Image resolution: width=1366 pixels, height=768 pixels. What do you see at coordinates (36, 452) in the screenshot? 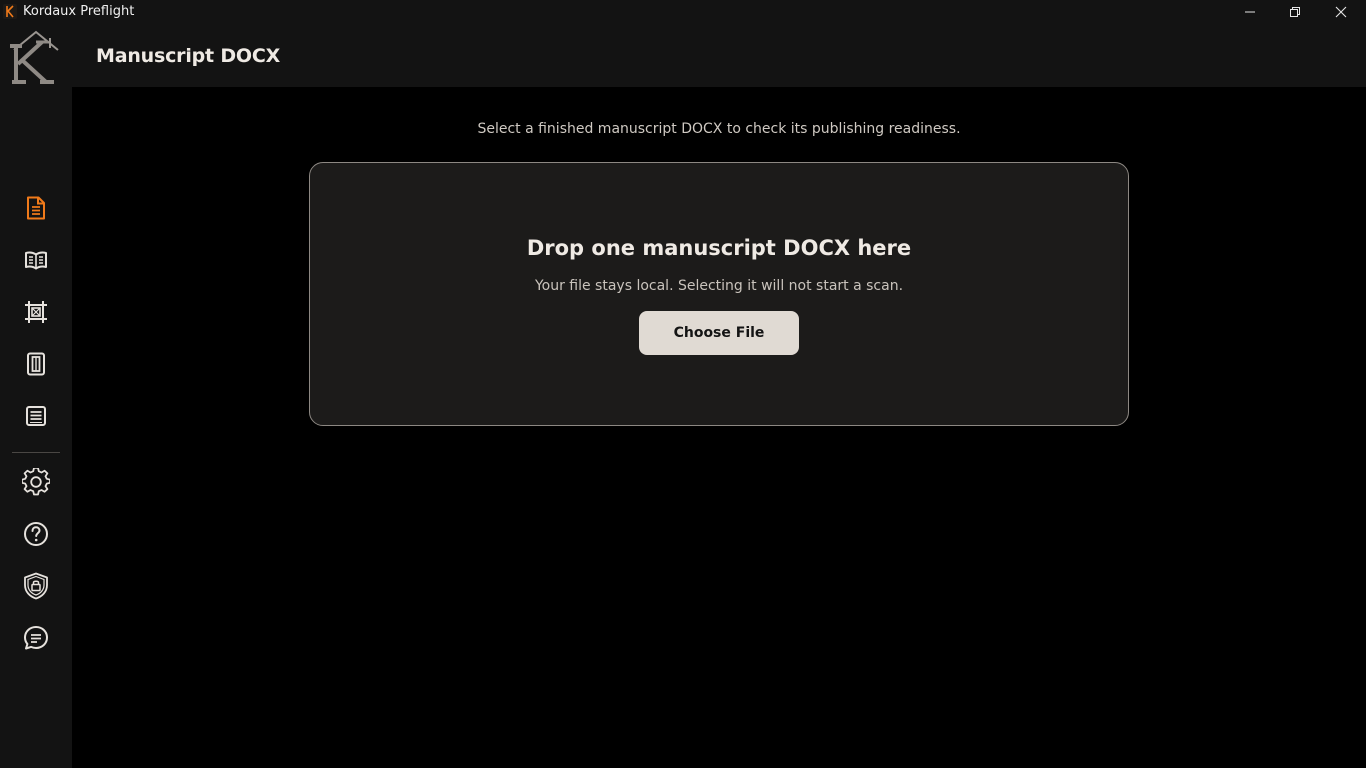
I see `sidebar-divider` at bounding box center [36, 452].